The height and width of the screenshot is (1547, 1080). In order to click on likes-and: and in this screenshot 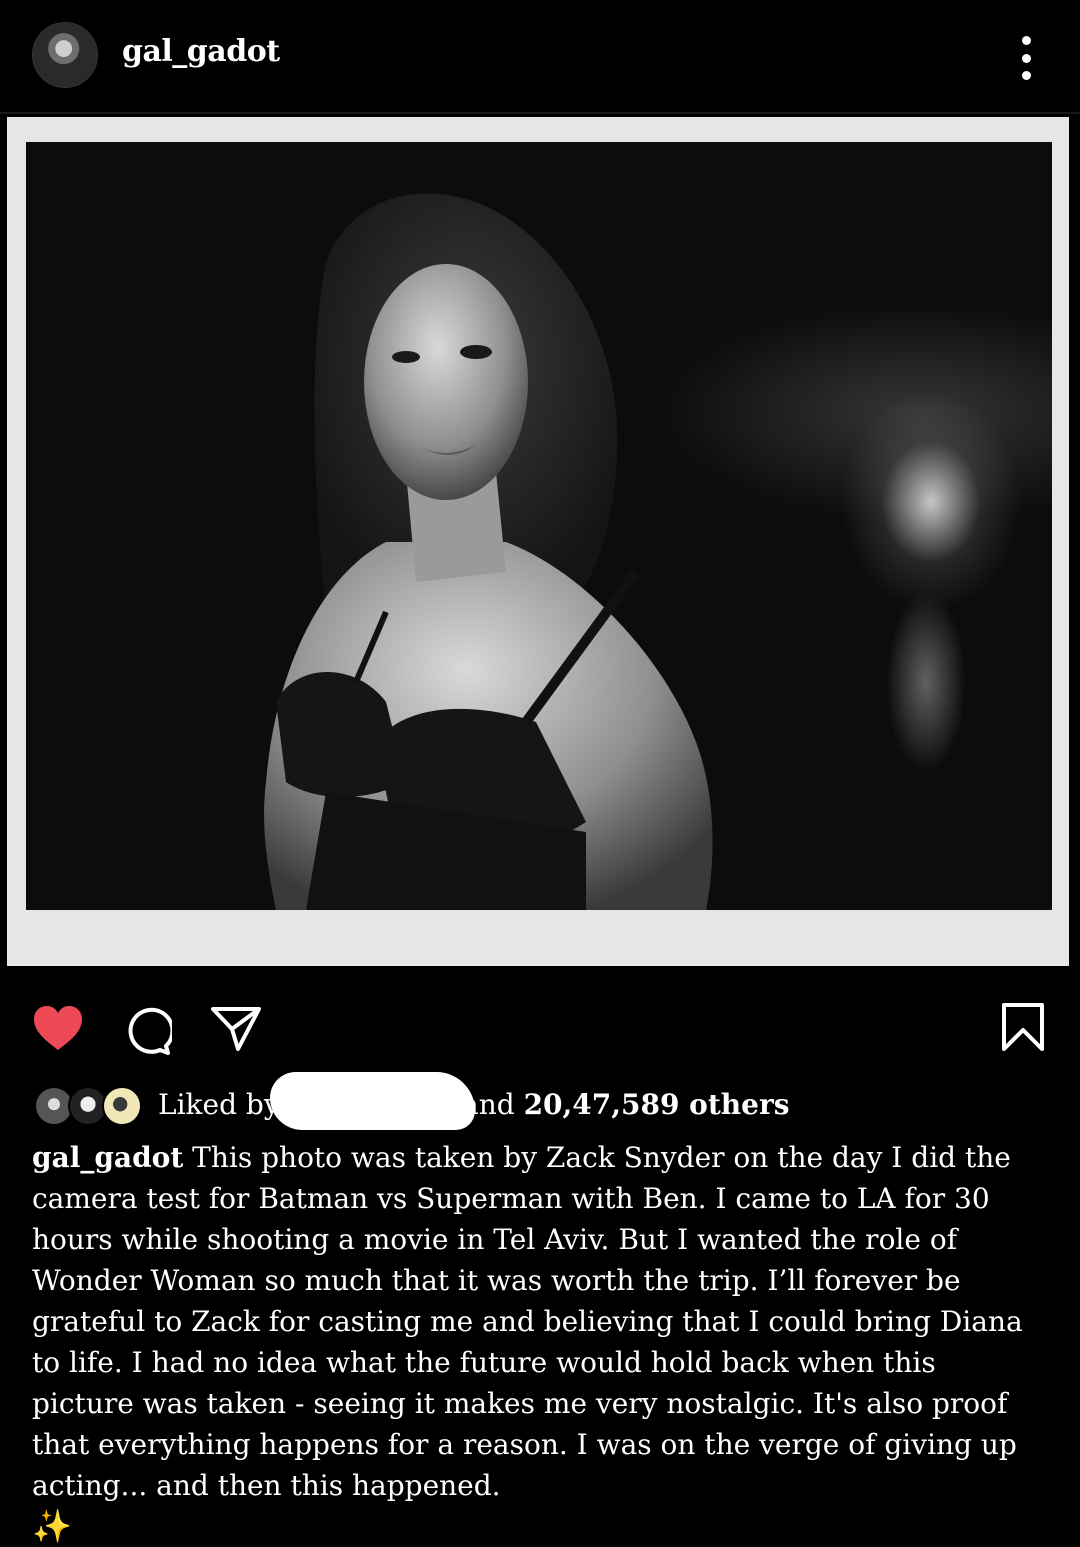, I will do `click(488, 1104)`.